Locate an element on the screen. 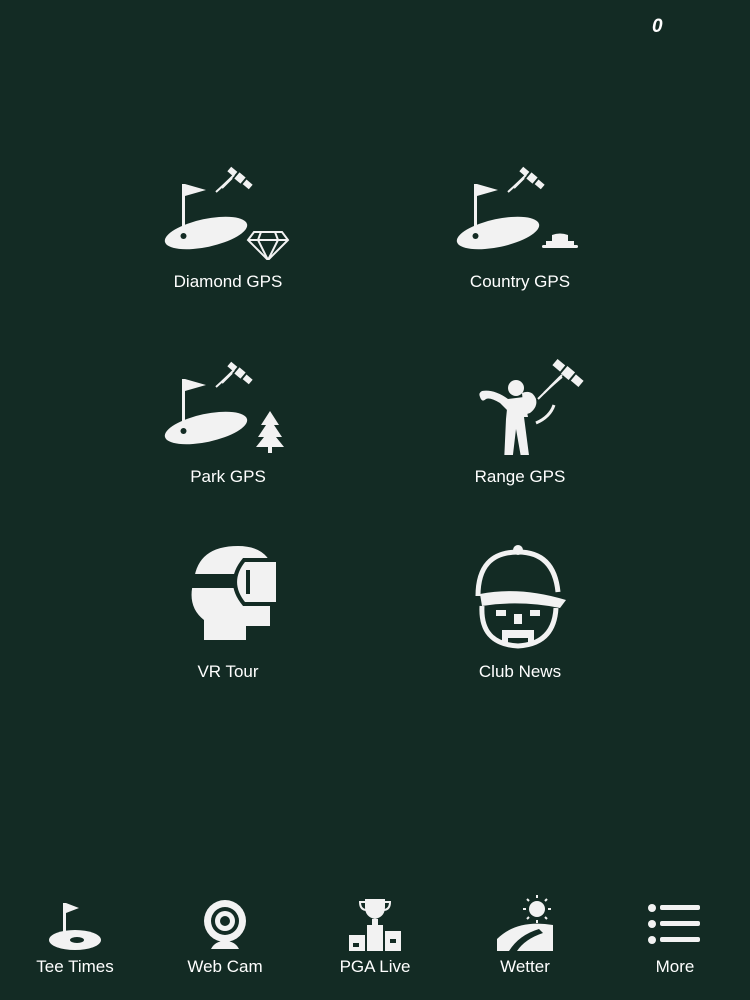  tab-tee-times: Tee Times is located at coordinates (75, 936).